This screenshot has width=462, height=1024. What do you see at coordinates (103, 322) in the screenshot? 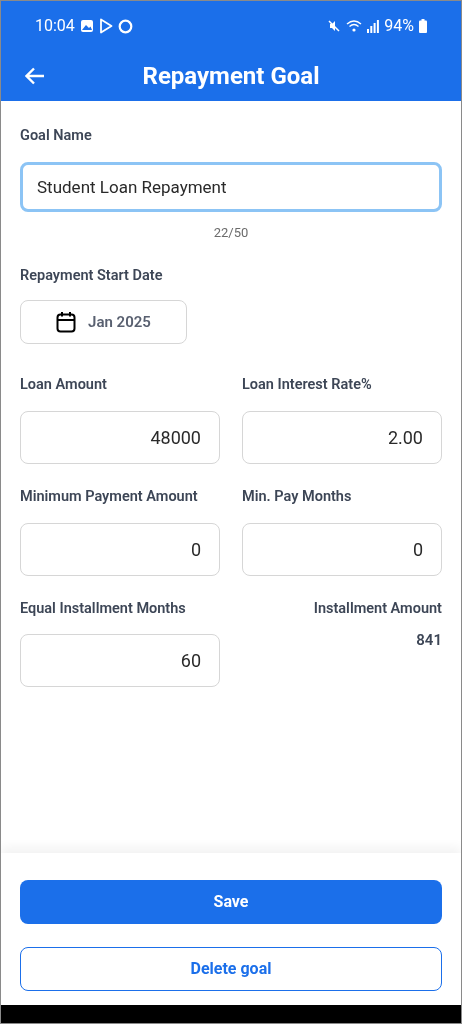
I see `date-picker-button: Jan 2025` at bounding box center [103, 322].